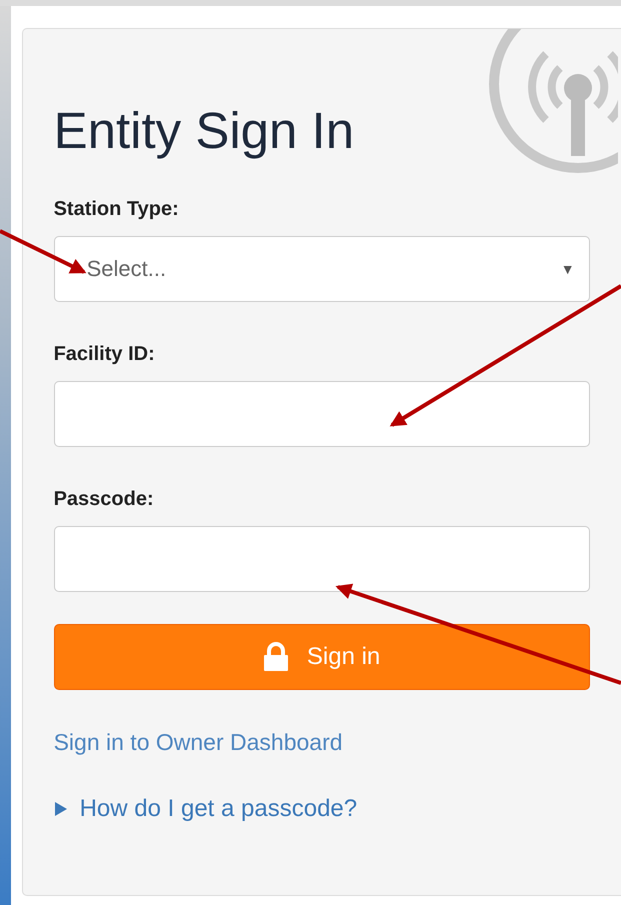 Image resolution: width=621 pixels, height=905 pixels. What do you see at coordinates (322, 414) in the screenshot?
I see `facility-id-field` at bounding box center [322, 414].